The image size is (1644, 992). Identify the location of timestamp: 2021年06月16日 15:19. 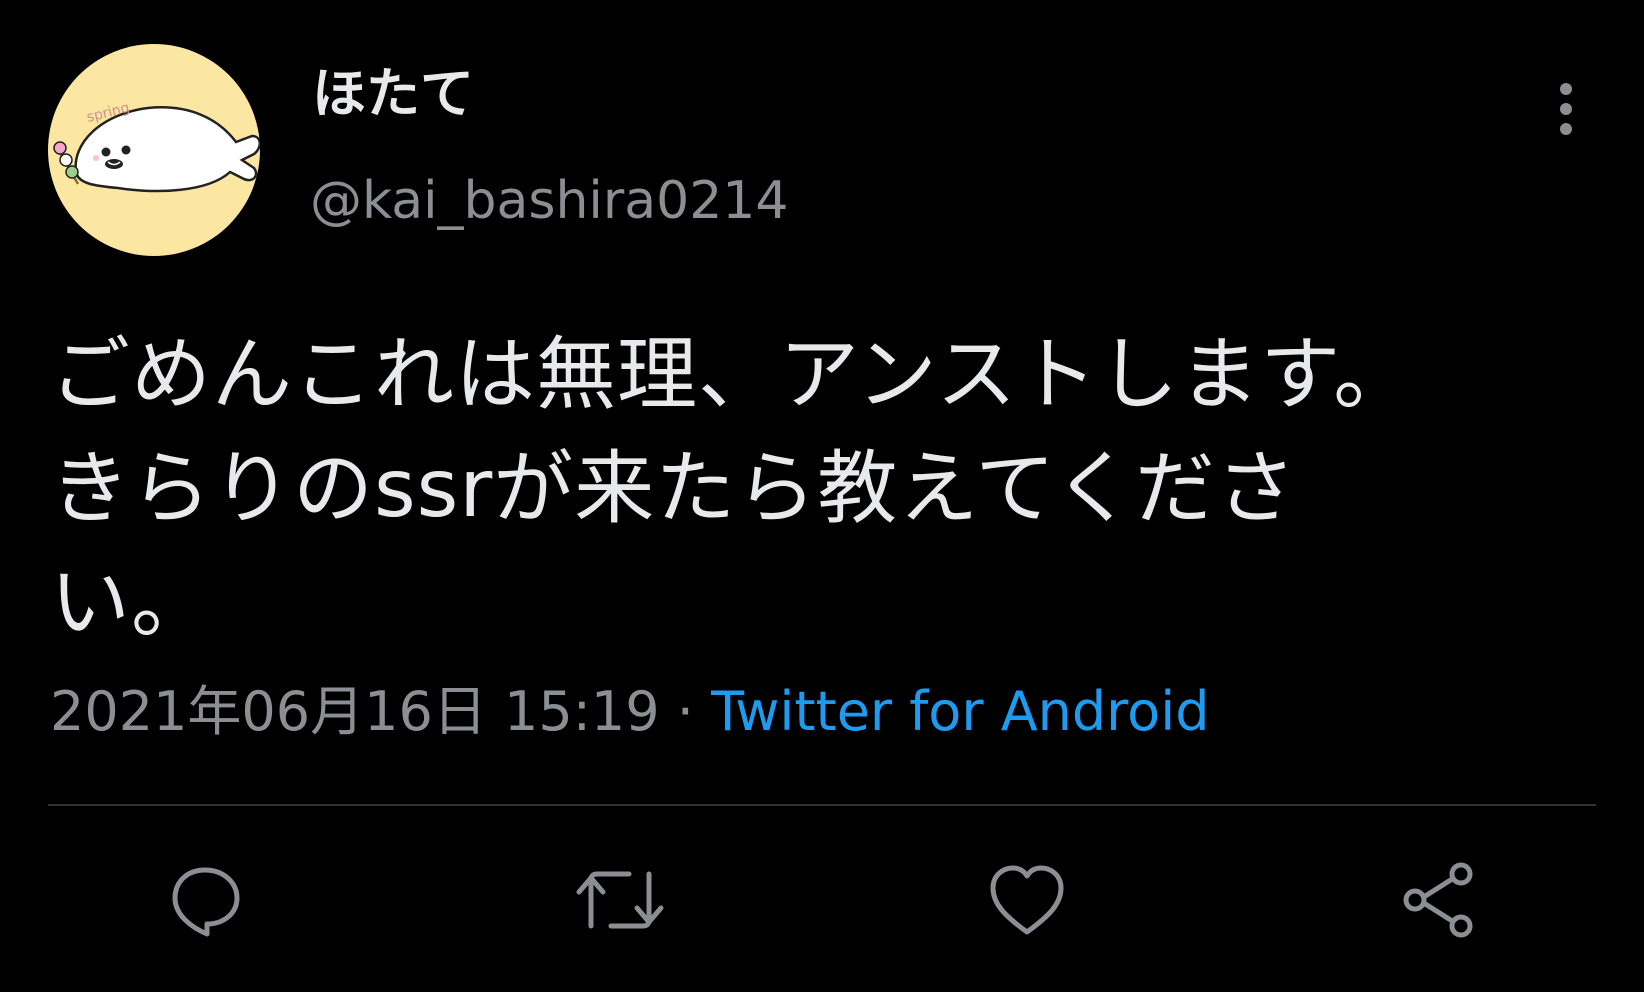
(355, 711).